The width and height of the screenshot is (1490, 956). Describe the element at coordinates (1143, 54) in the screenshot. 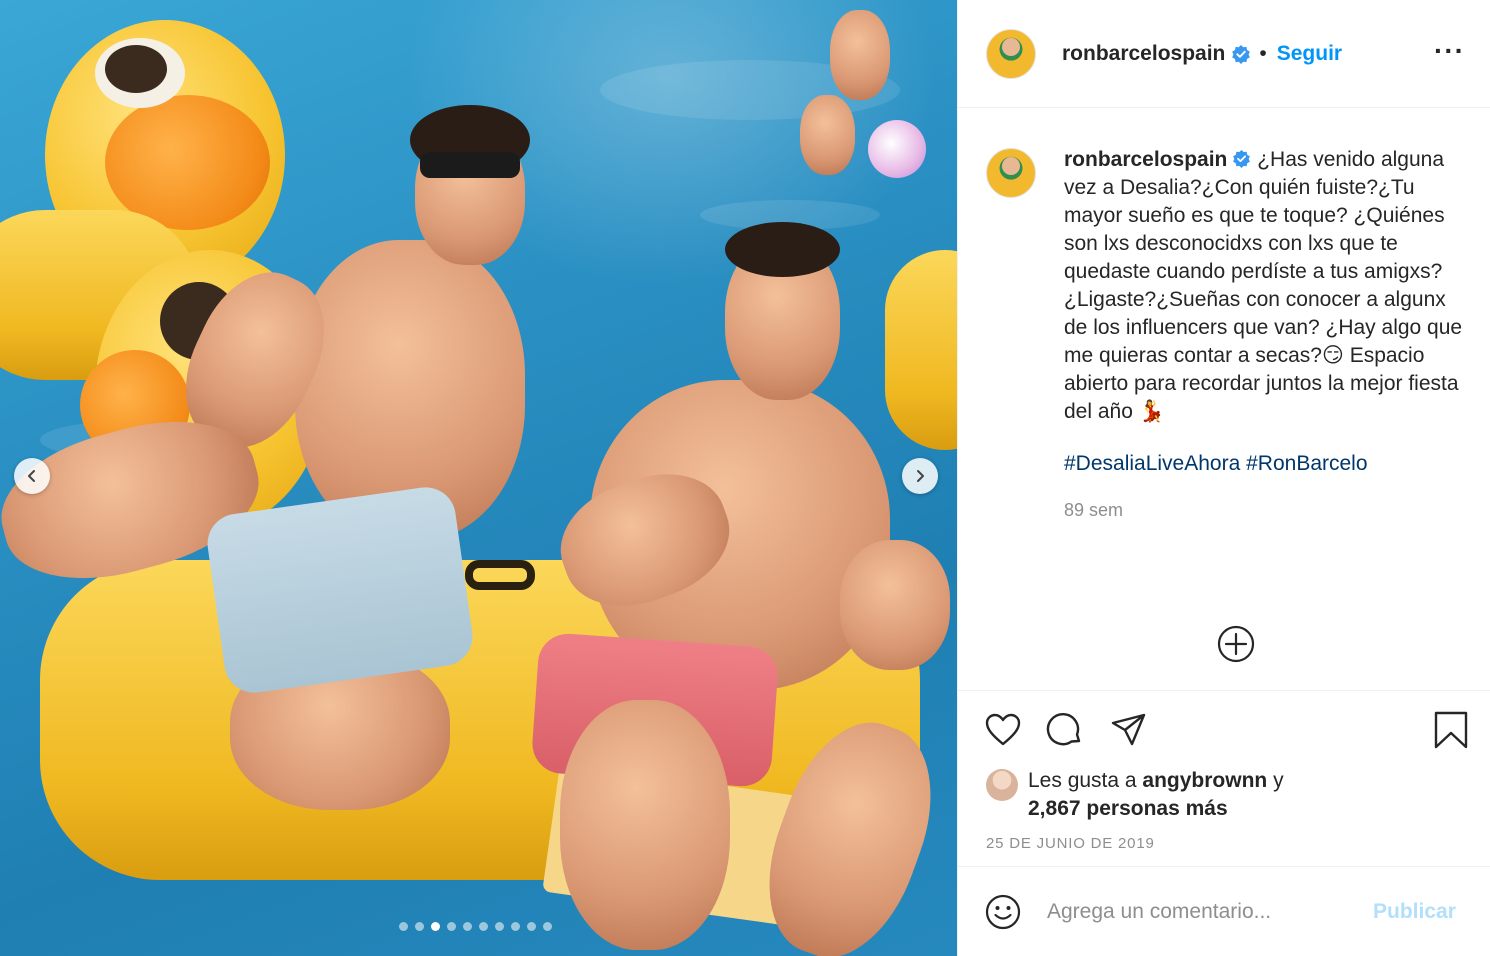

I see `header-username: ronbarcelospain` at that location.